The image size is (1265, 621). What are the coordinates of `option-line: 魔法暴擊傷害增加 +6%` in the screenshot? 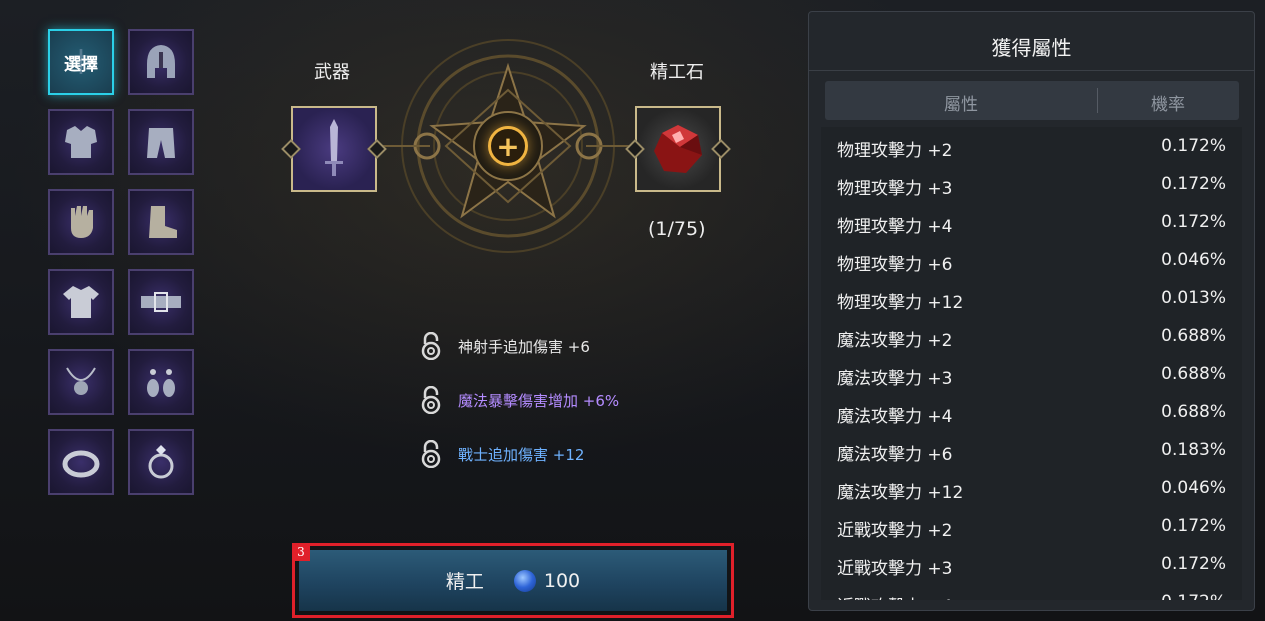 It's located at (519, 400).